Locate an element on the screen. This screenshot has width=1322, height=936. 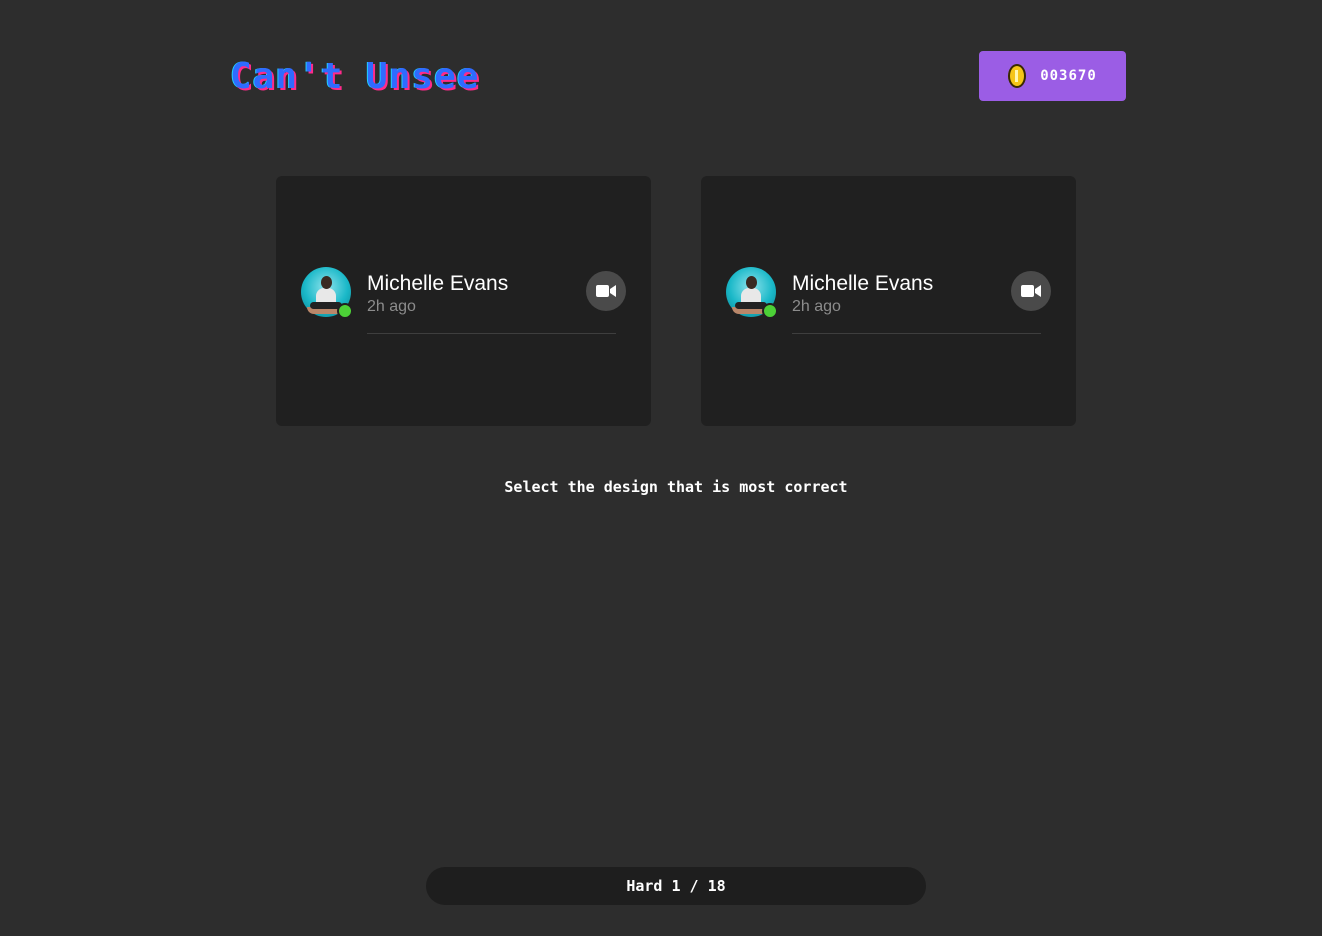
coin-balance-button: 003670 is located at coordinates (1052, 76).